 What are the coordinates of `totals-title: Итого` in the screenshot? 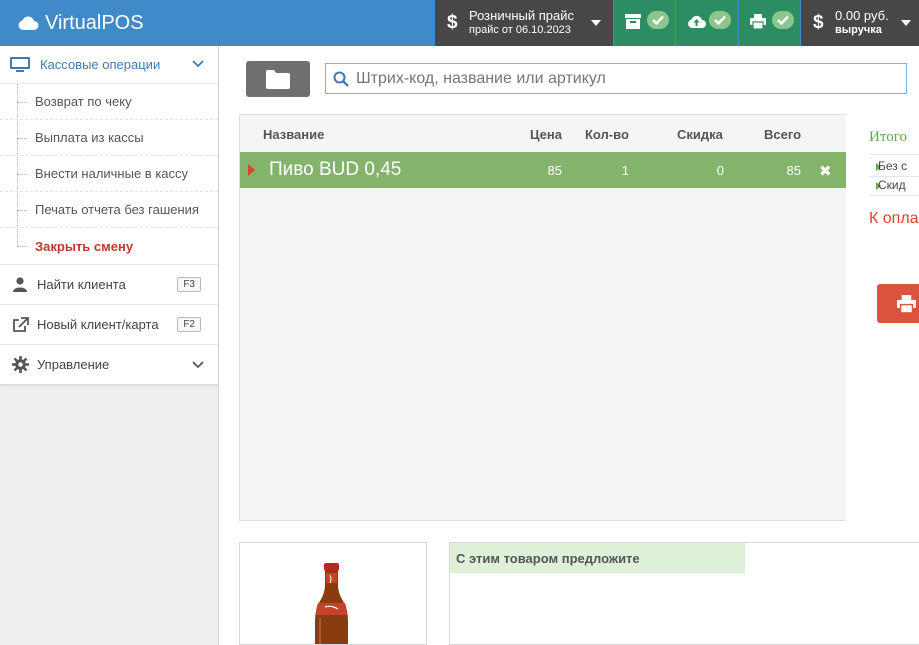 It's located at (888, 137).